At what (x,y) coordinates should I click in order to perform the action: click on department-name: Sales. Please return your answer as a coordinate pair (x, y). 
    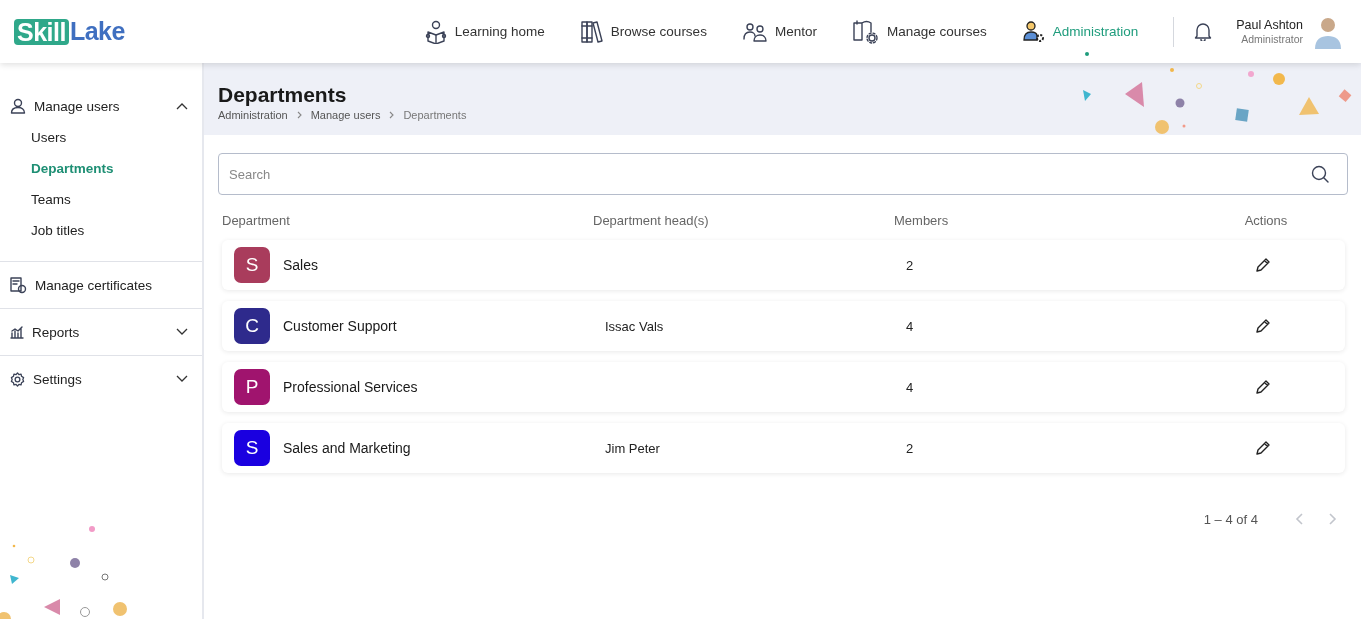
    Looking at the image, I should click on (301, 265).